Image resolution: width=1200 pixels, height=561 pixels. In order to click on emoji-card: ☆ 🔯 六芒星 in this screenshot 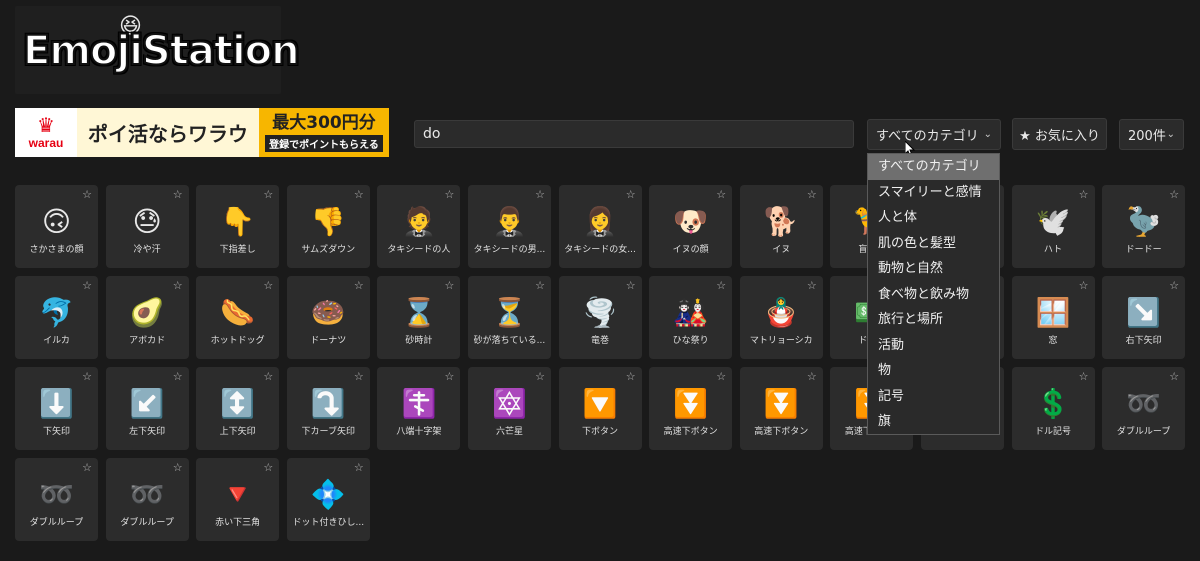, I will do `click(509, 408)`.